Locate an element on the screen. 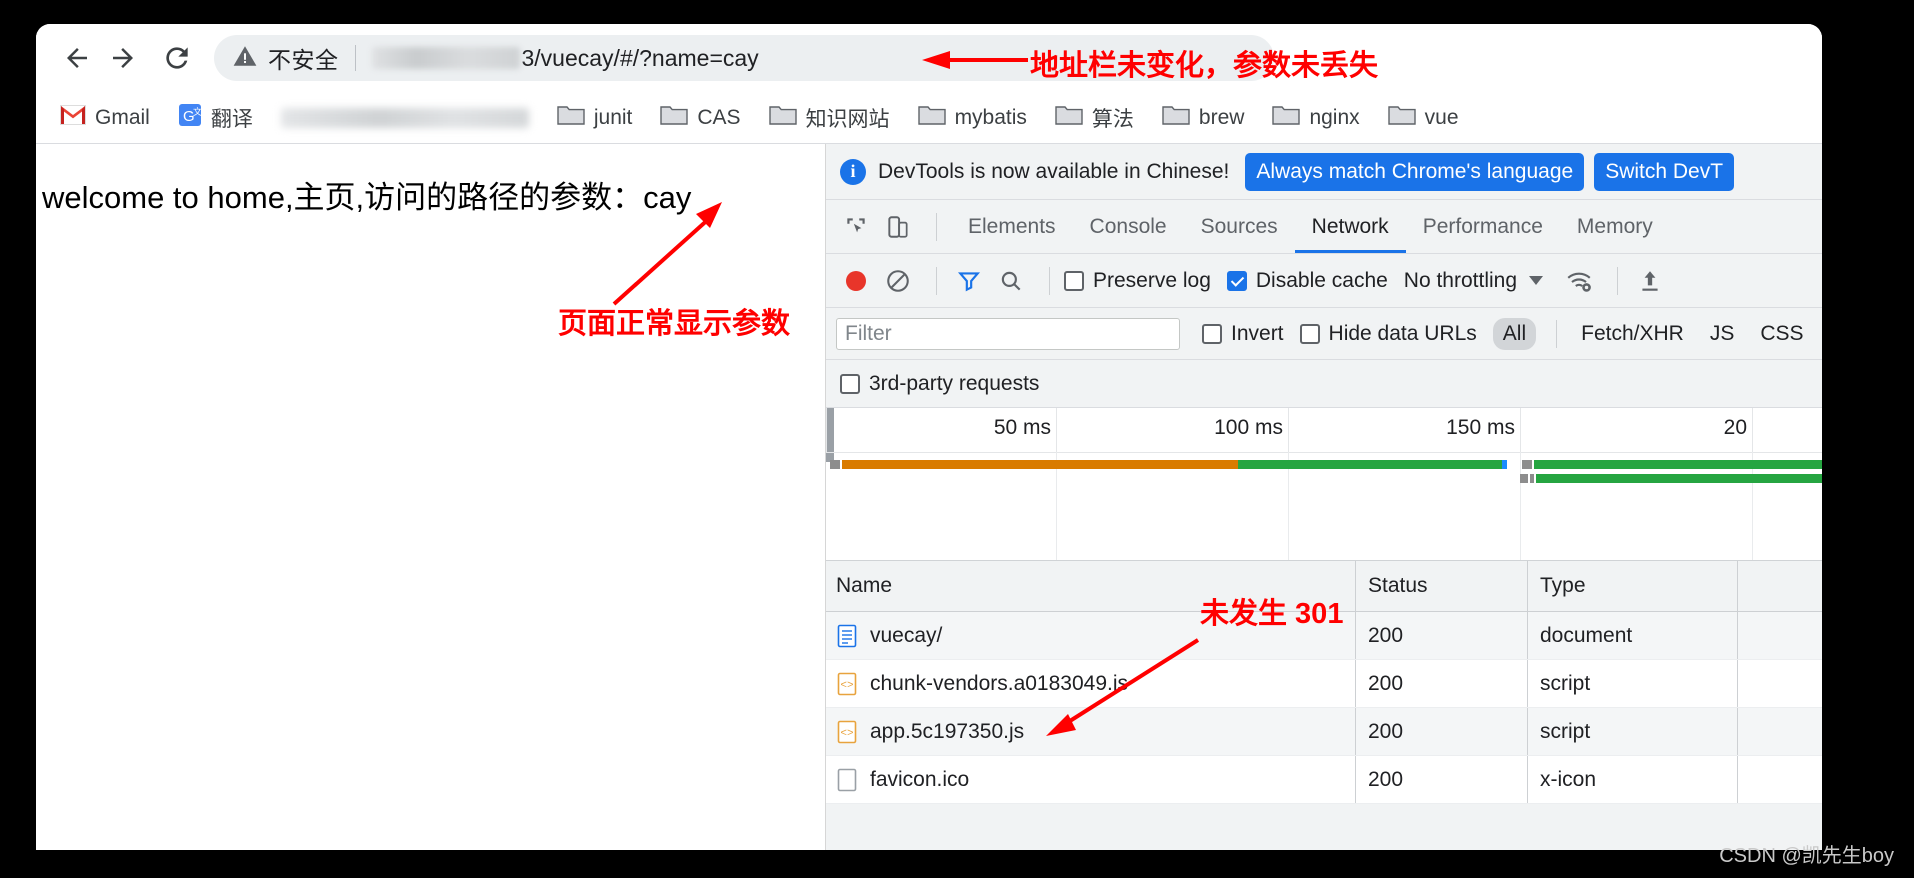  reload-button is located at coordinates (177, 58).